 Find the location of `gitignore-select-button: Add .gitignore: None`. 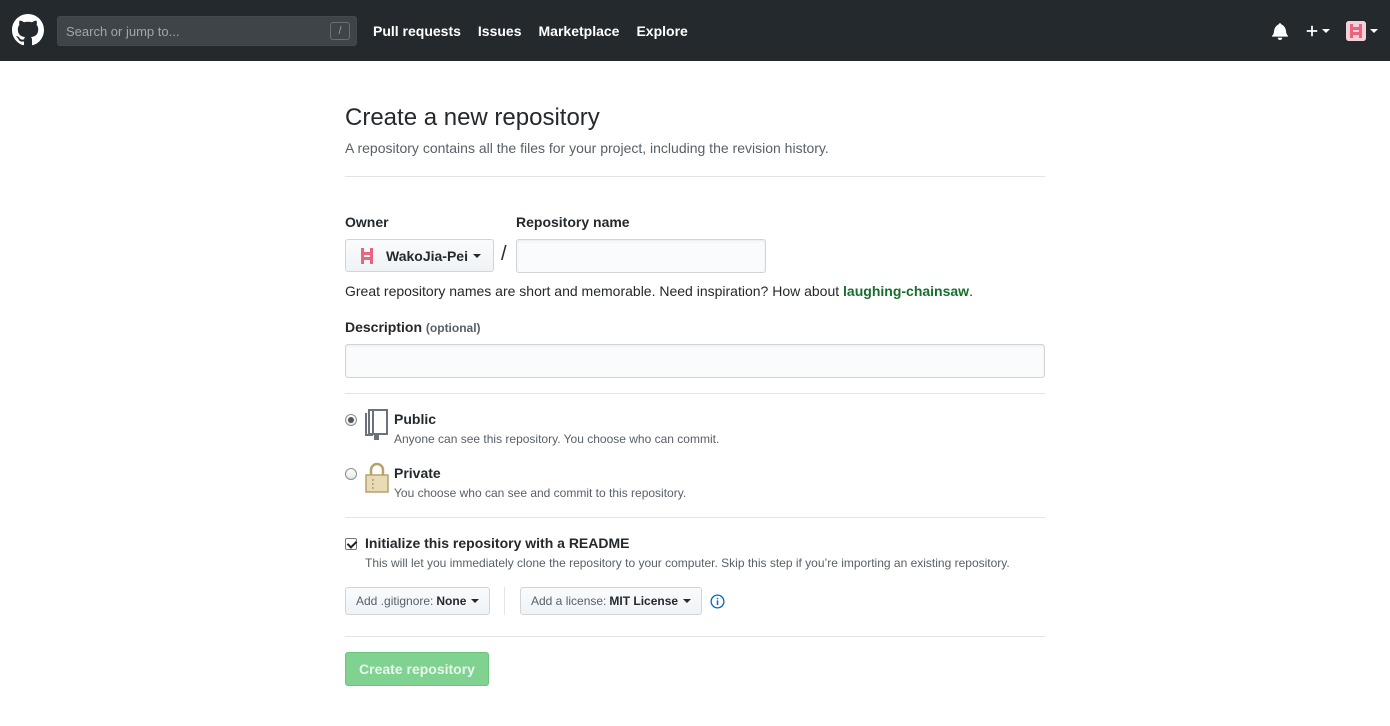

gitignore-select-button: Add .gitignore: None is located at coordinates (418, 601).